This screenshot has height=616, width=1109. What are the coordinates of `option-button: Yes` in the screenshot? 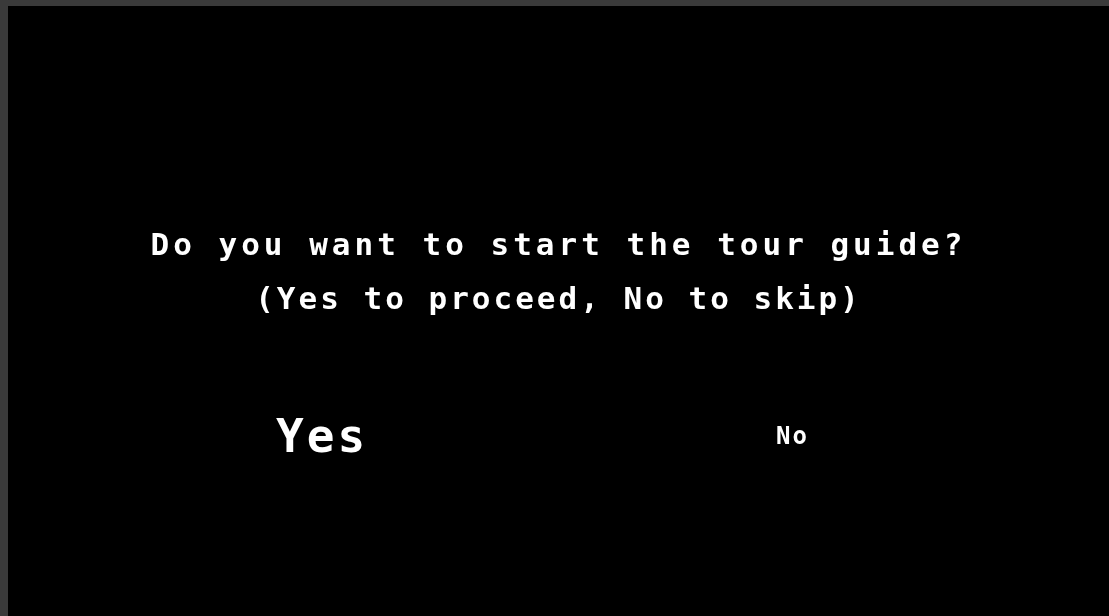 It's located at (322, 436).